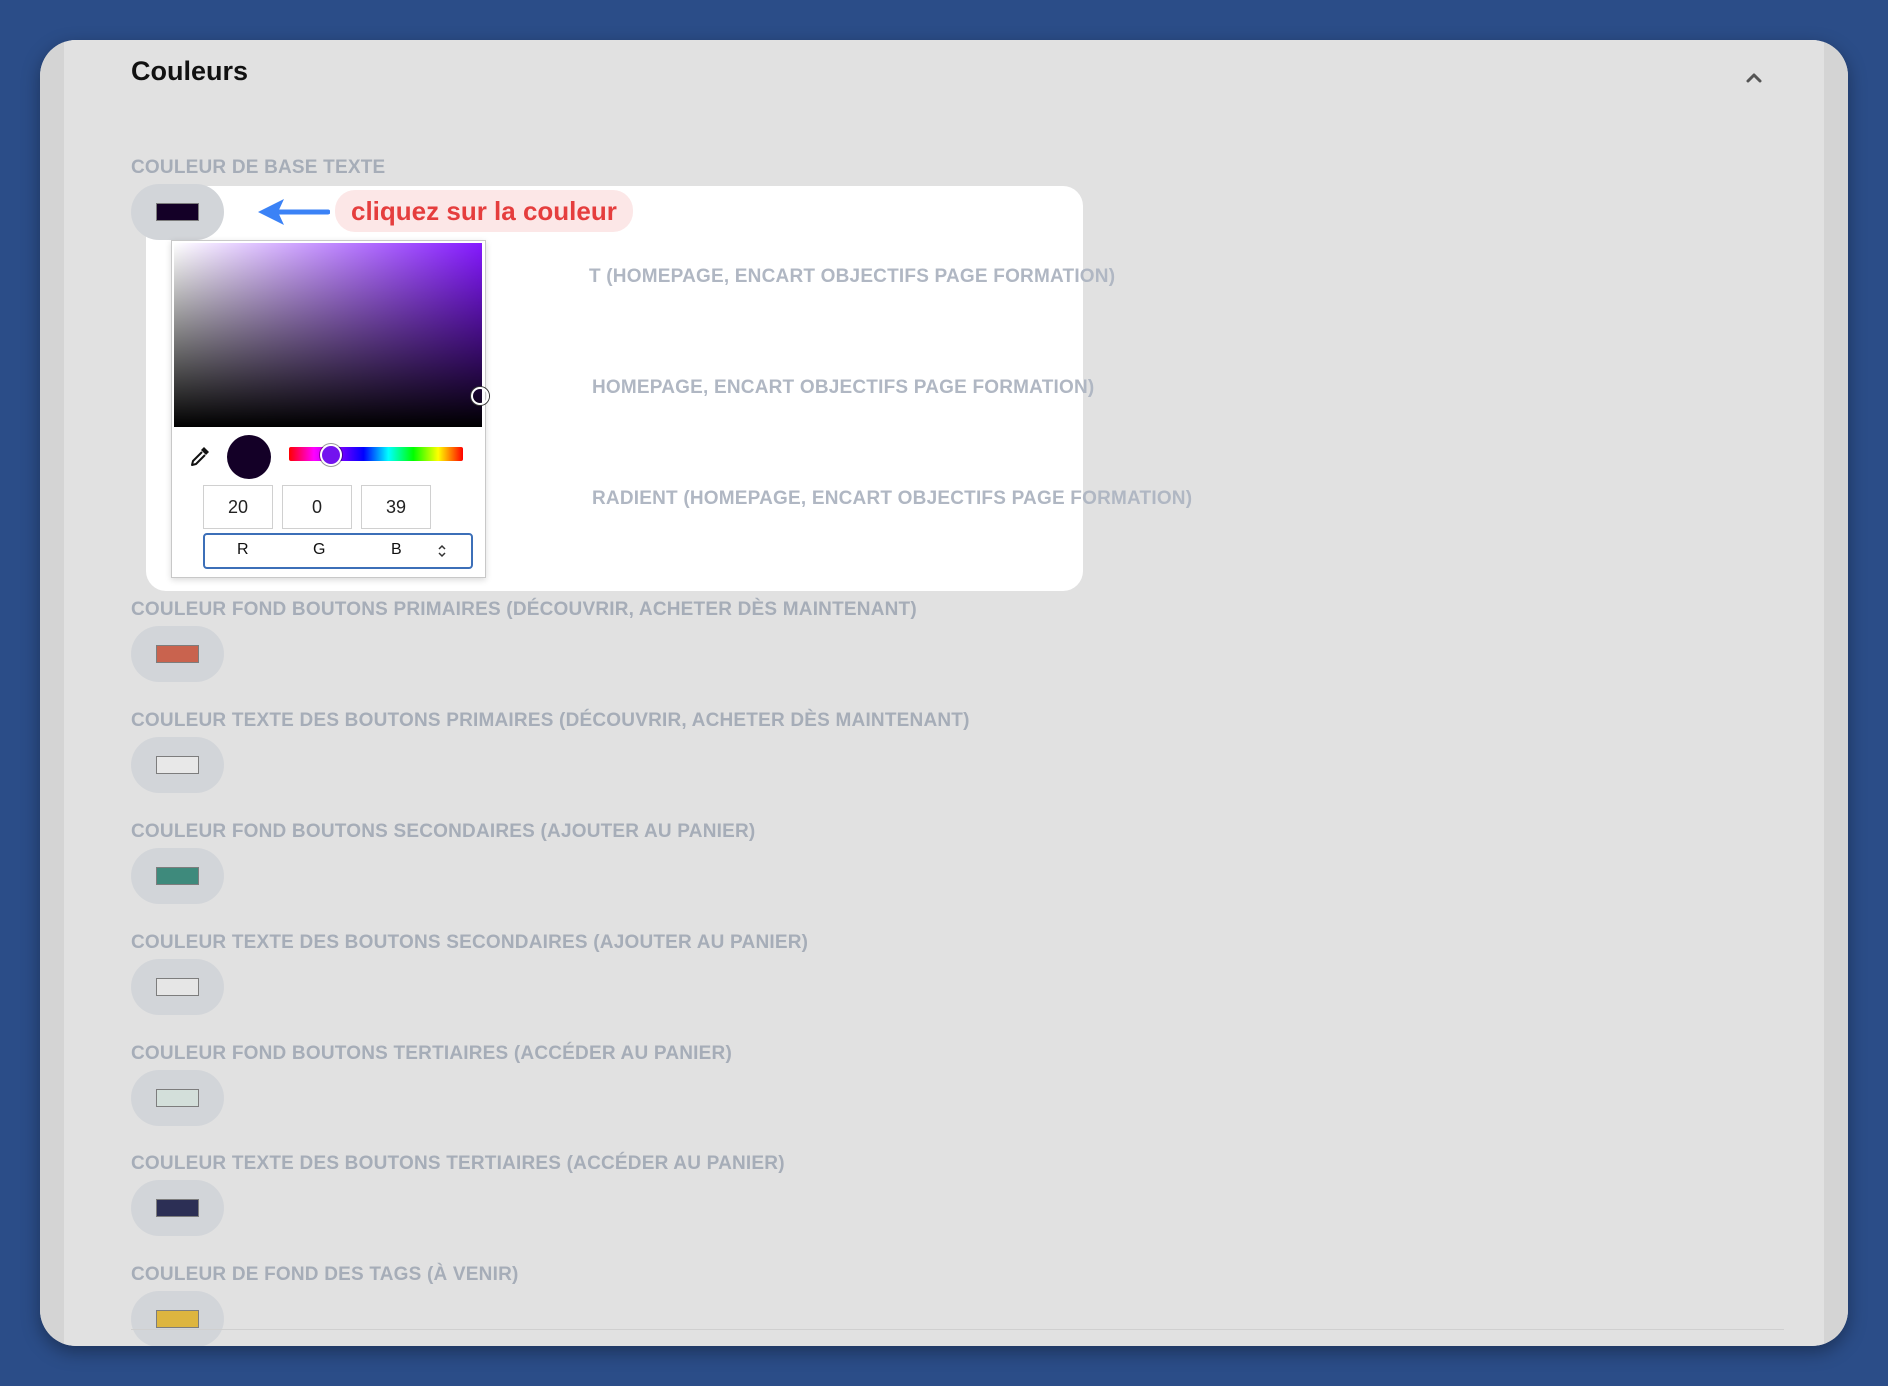 This screenshot has height=1386, width=1888. I want to click on color-swatch-button-primary-text, so click(177, 765).